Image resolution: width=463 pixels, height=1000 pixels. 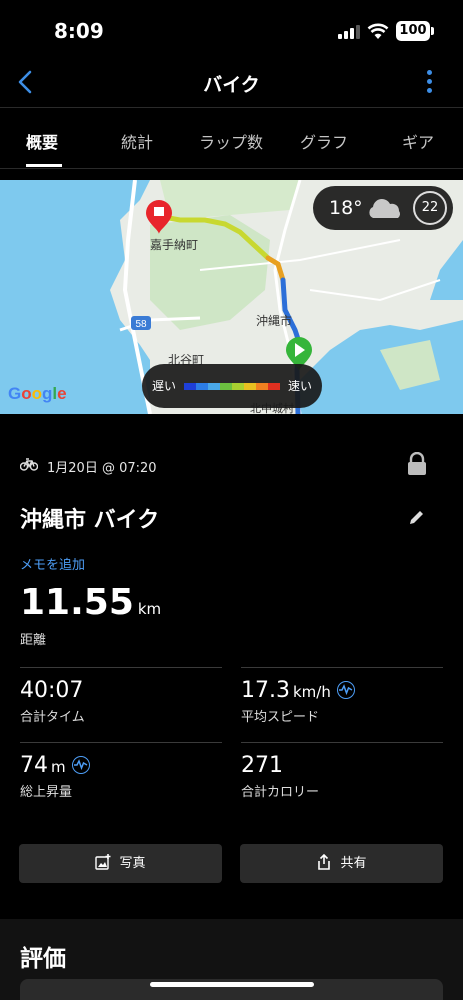 What do you see at coordinates (132, 863) in the screenshot?
I see `photo-button-label: 写真` at bounding box center [132, 863].